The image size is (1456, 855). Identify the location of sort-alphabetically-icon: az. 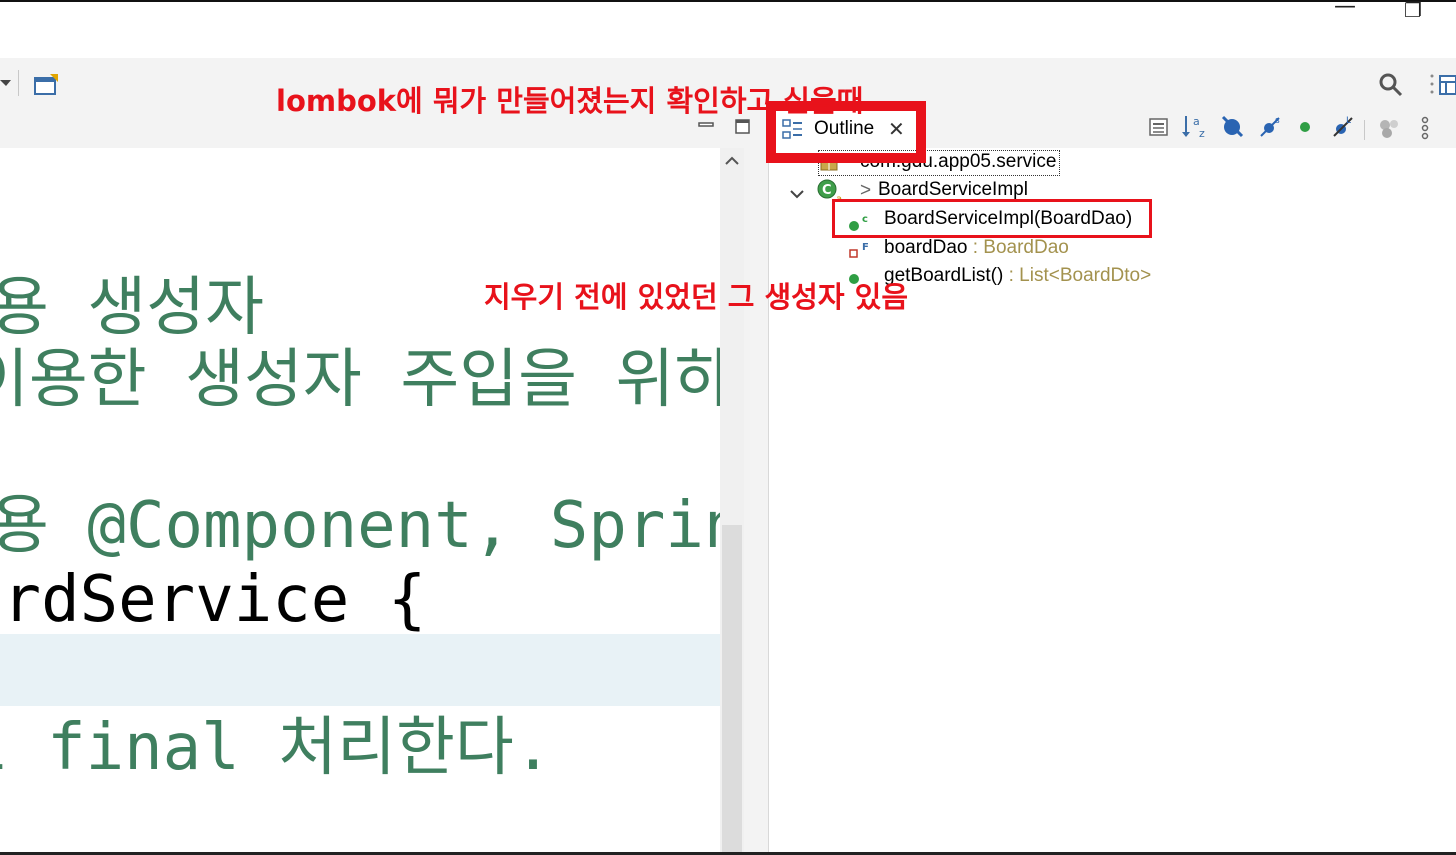
(1196, 129).